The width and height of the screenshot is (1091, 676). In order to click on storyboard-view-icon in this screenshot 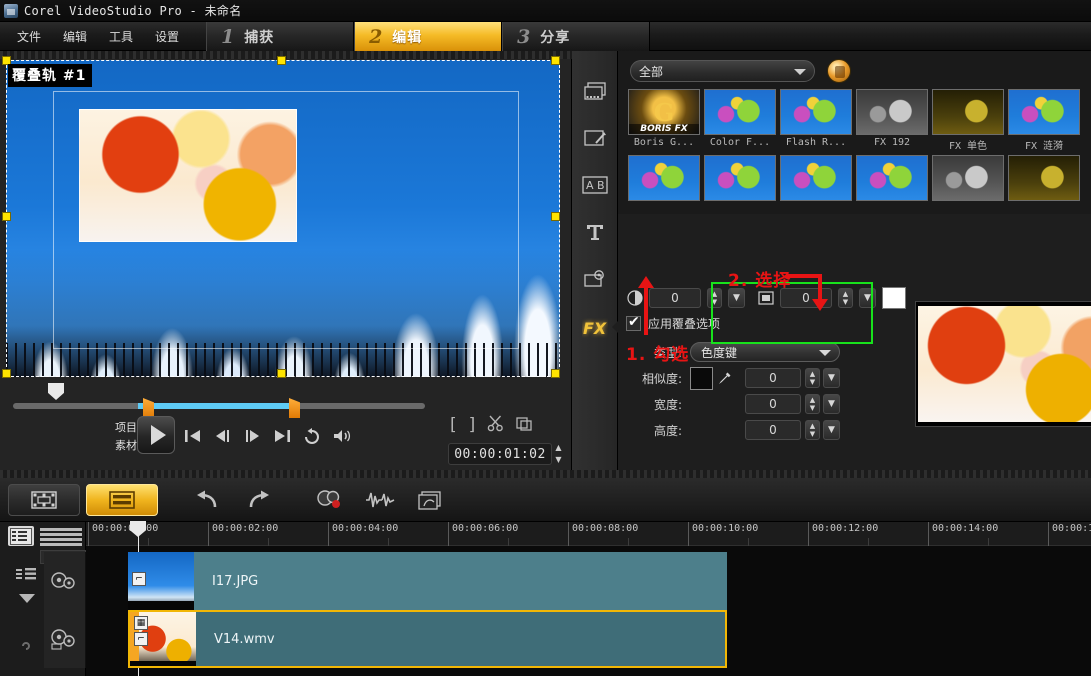, I will do `click(44, 499)`.